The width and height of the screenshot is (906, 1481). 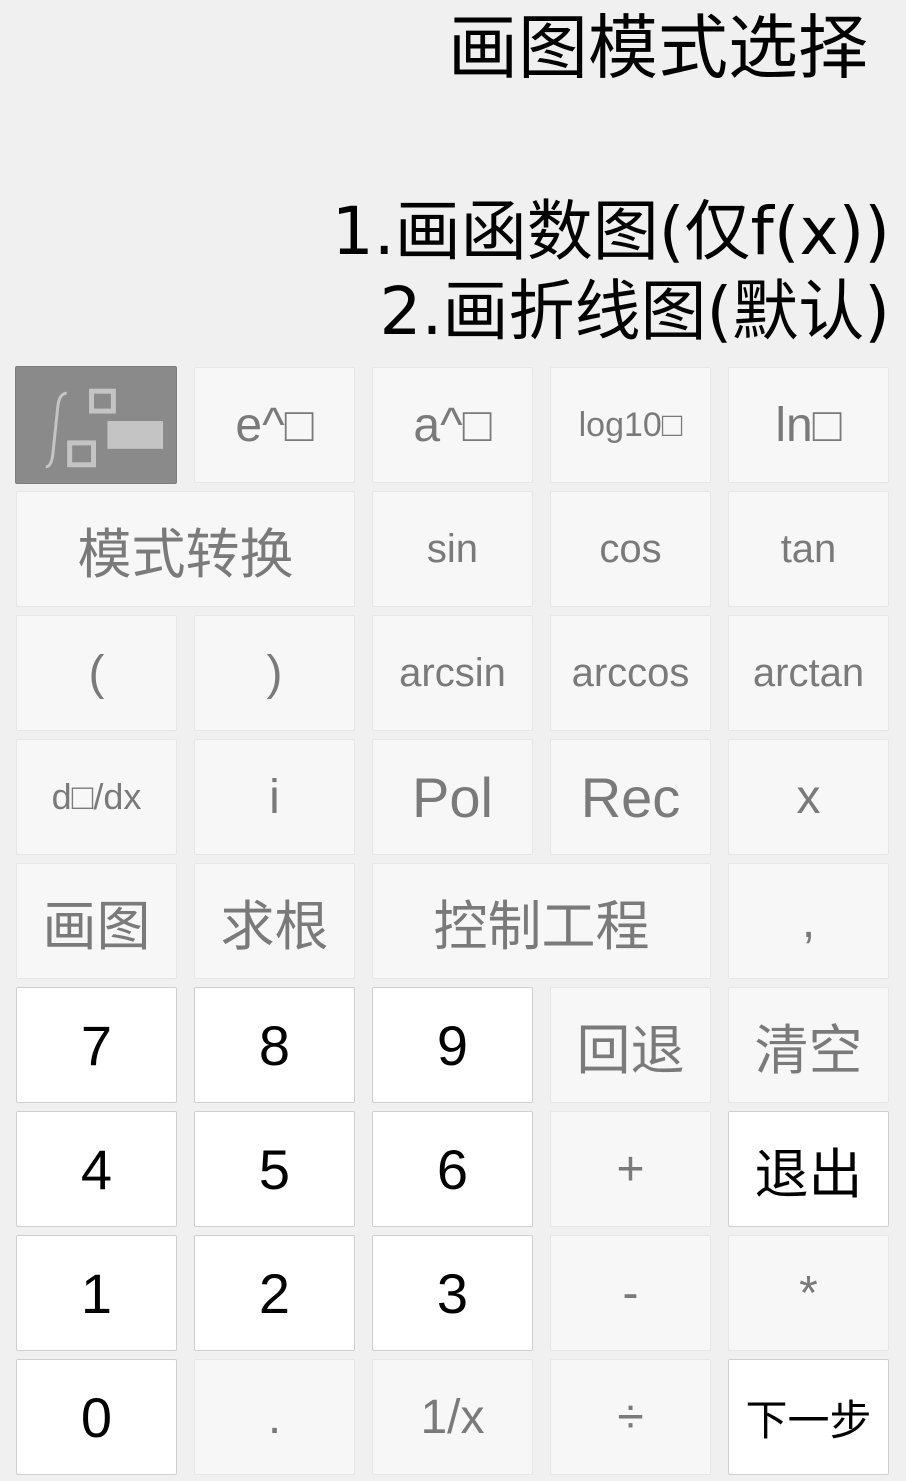 I want to click on right-paren-button: ), so click(x=274, y=673).